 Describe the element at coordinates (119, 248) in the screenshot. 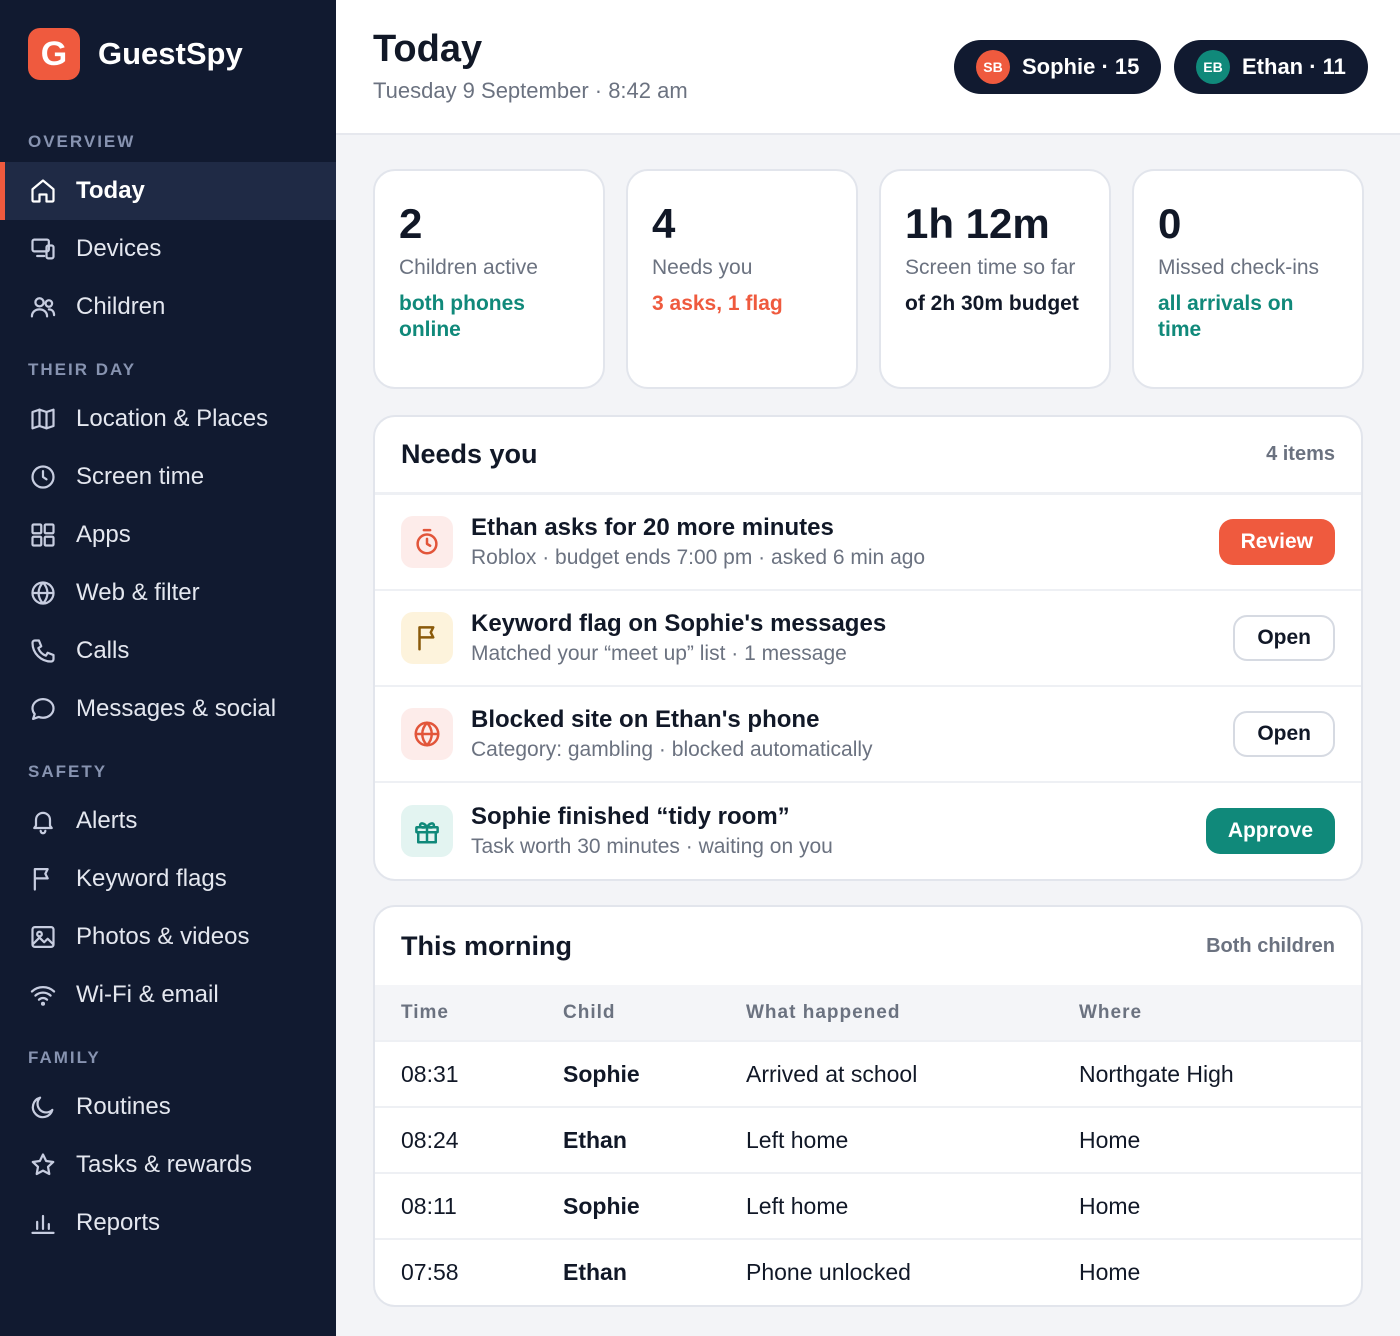

I see `sidebar-item-label: Devices` at that location.